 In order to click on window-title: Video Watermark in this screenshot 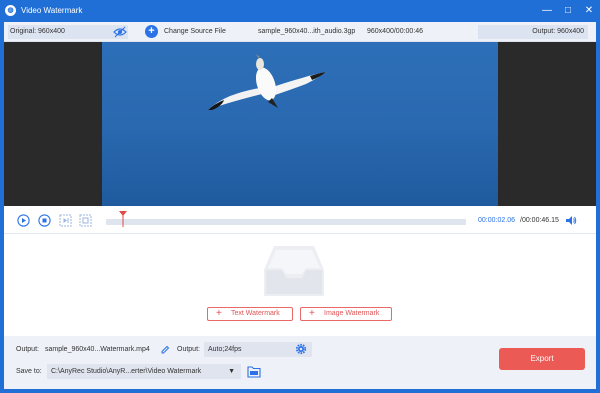, I will do `click(52, 10)`.